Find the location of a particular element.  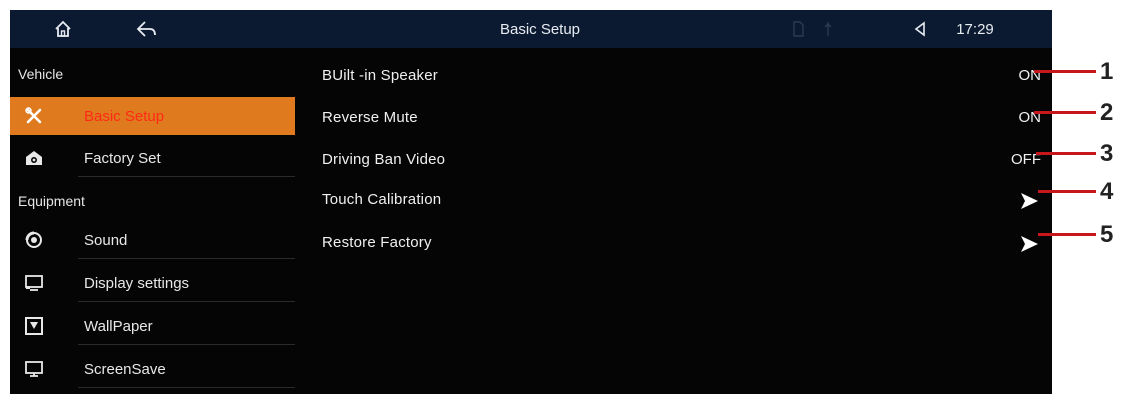

setting-driving-ban-video: Driving Ban Video OFF is located at coordinates (684, 161).